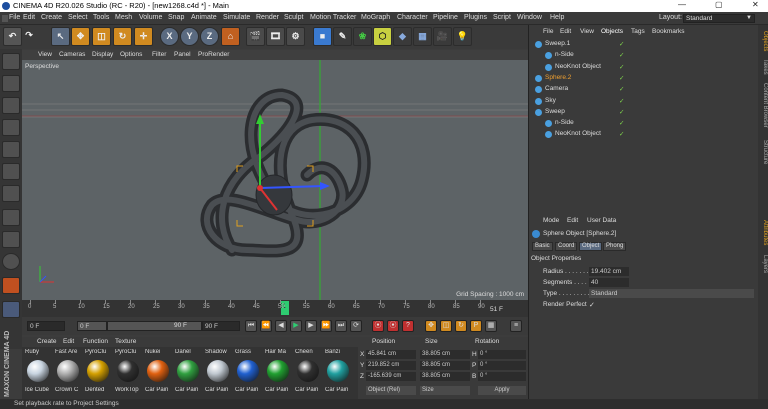 This screenshot has width=768, height=409. Describe the element at coordinates (11, 149) in the screenshot. I see `points-mode-icon` at that location.